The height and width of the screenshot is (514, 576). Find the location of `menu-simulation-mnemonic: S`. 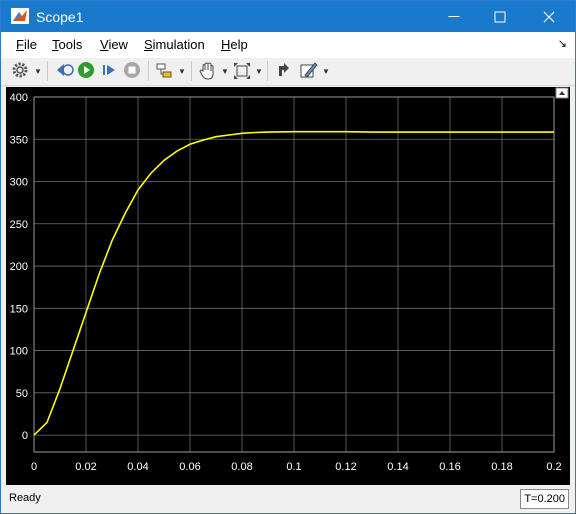

menu-simulation-mnemonic: S is located at coordinates (148, 44).